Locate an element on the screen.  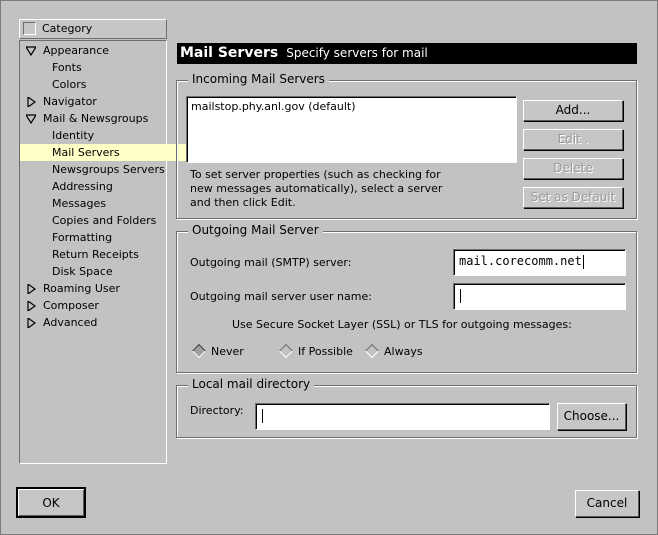
set-default-button: Set as Default is located at coordinates (573, 197).